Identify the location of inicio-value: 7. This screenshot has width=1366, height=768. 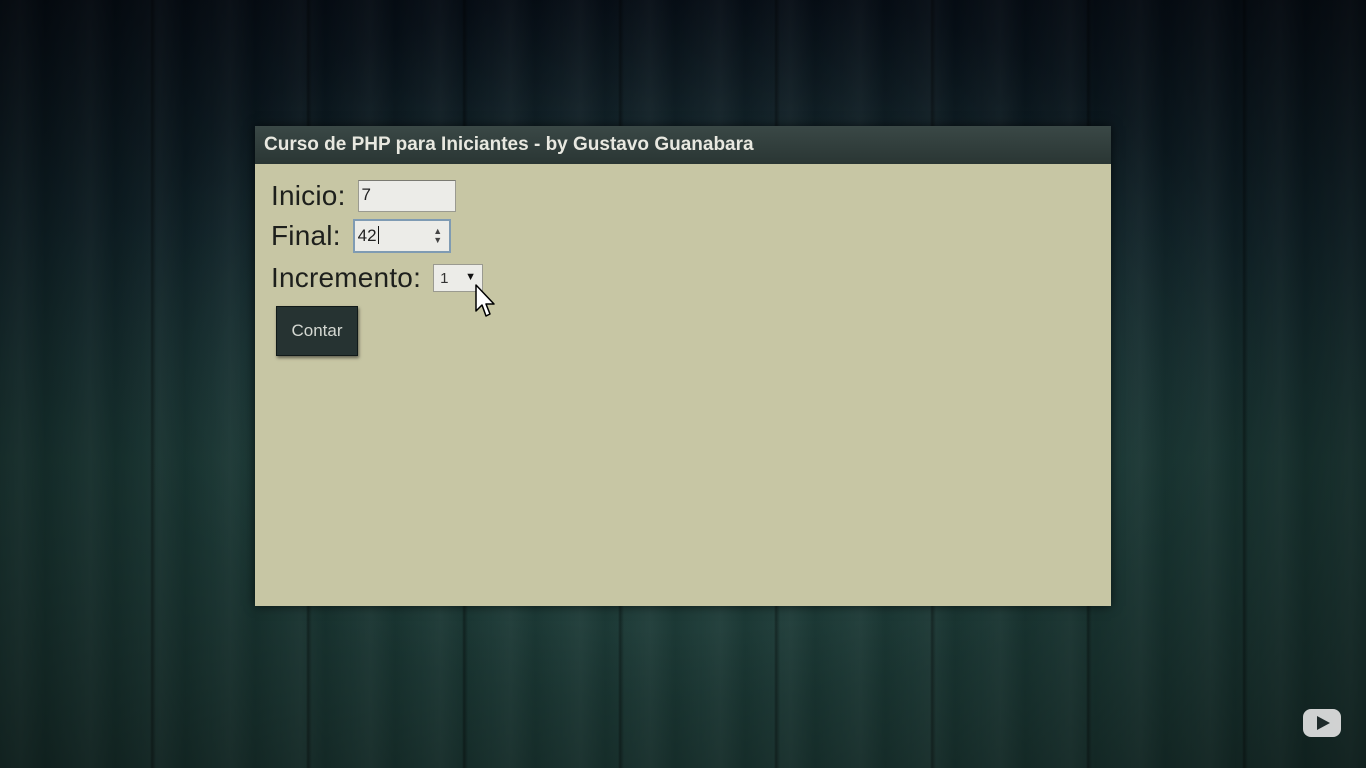
(366, 194).